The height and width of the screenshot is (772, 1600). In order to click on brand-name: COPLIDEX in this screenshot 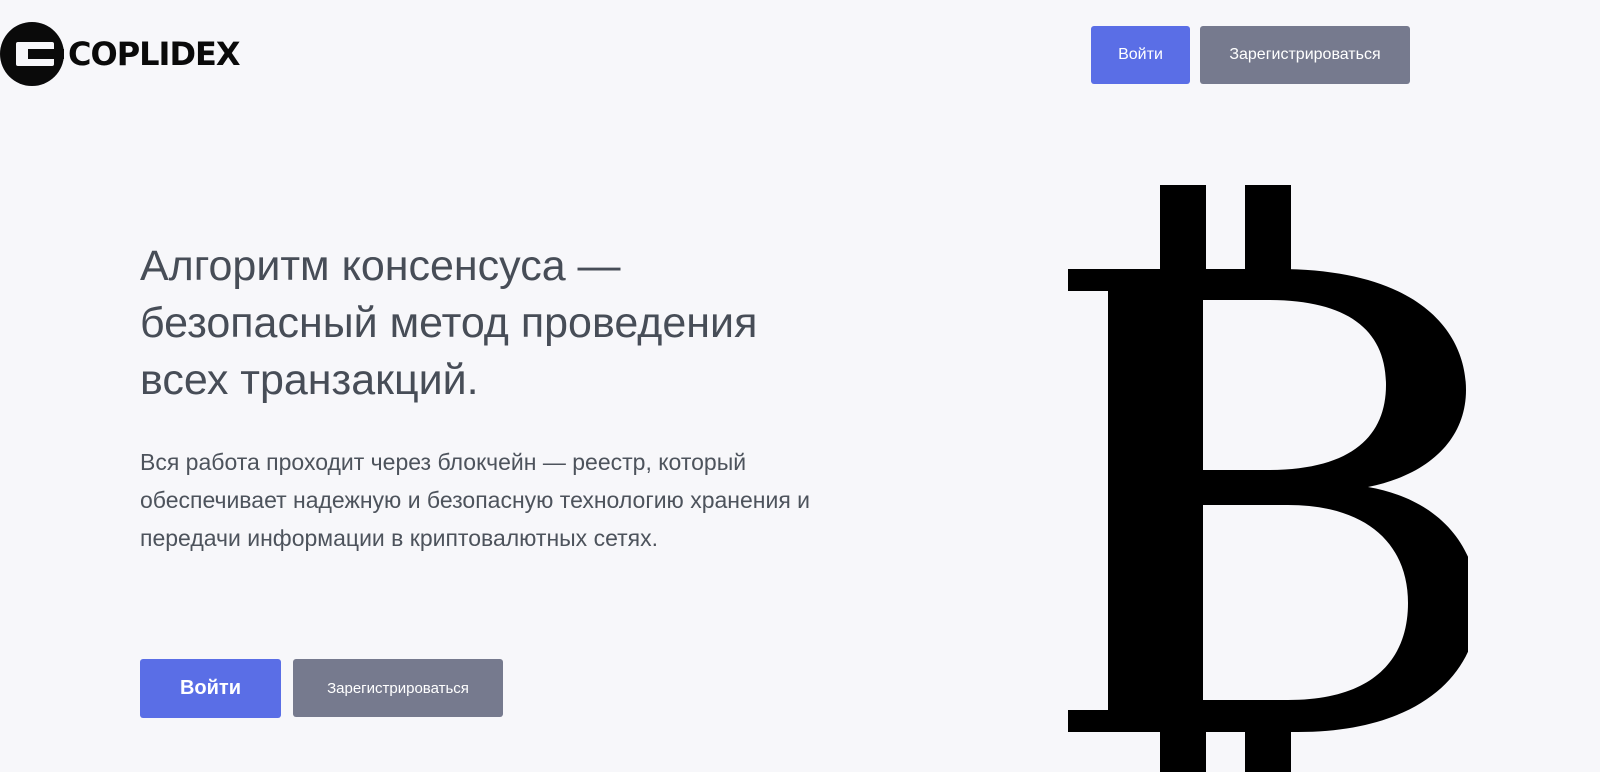, I will do `click(154, 54)`.